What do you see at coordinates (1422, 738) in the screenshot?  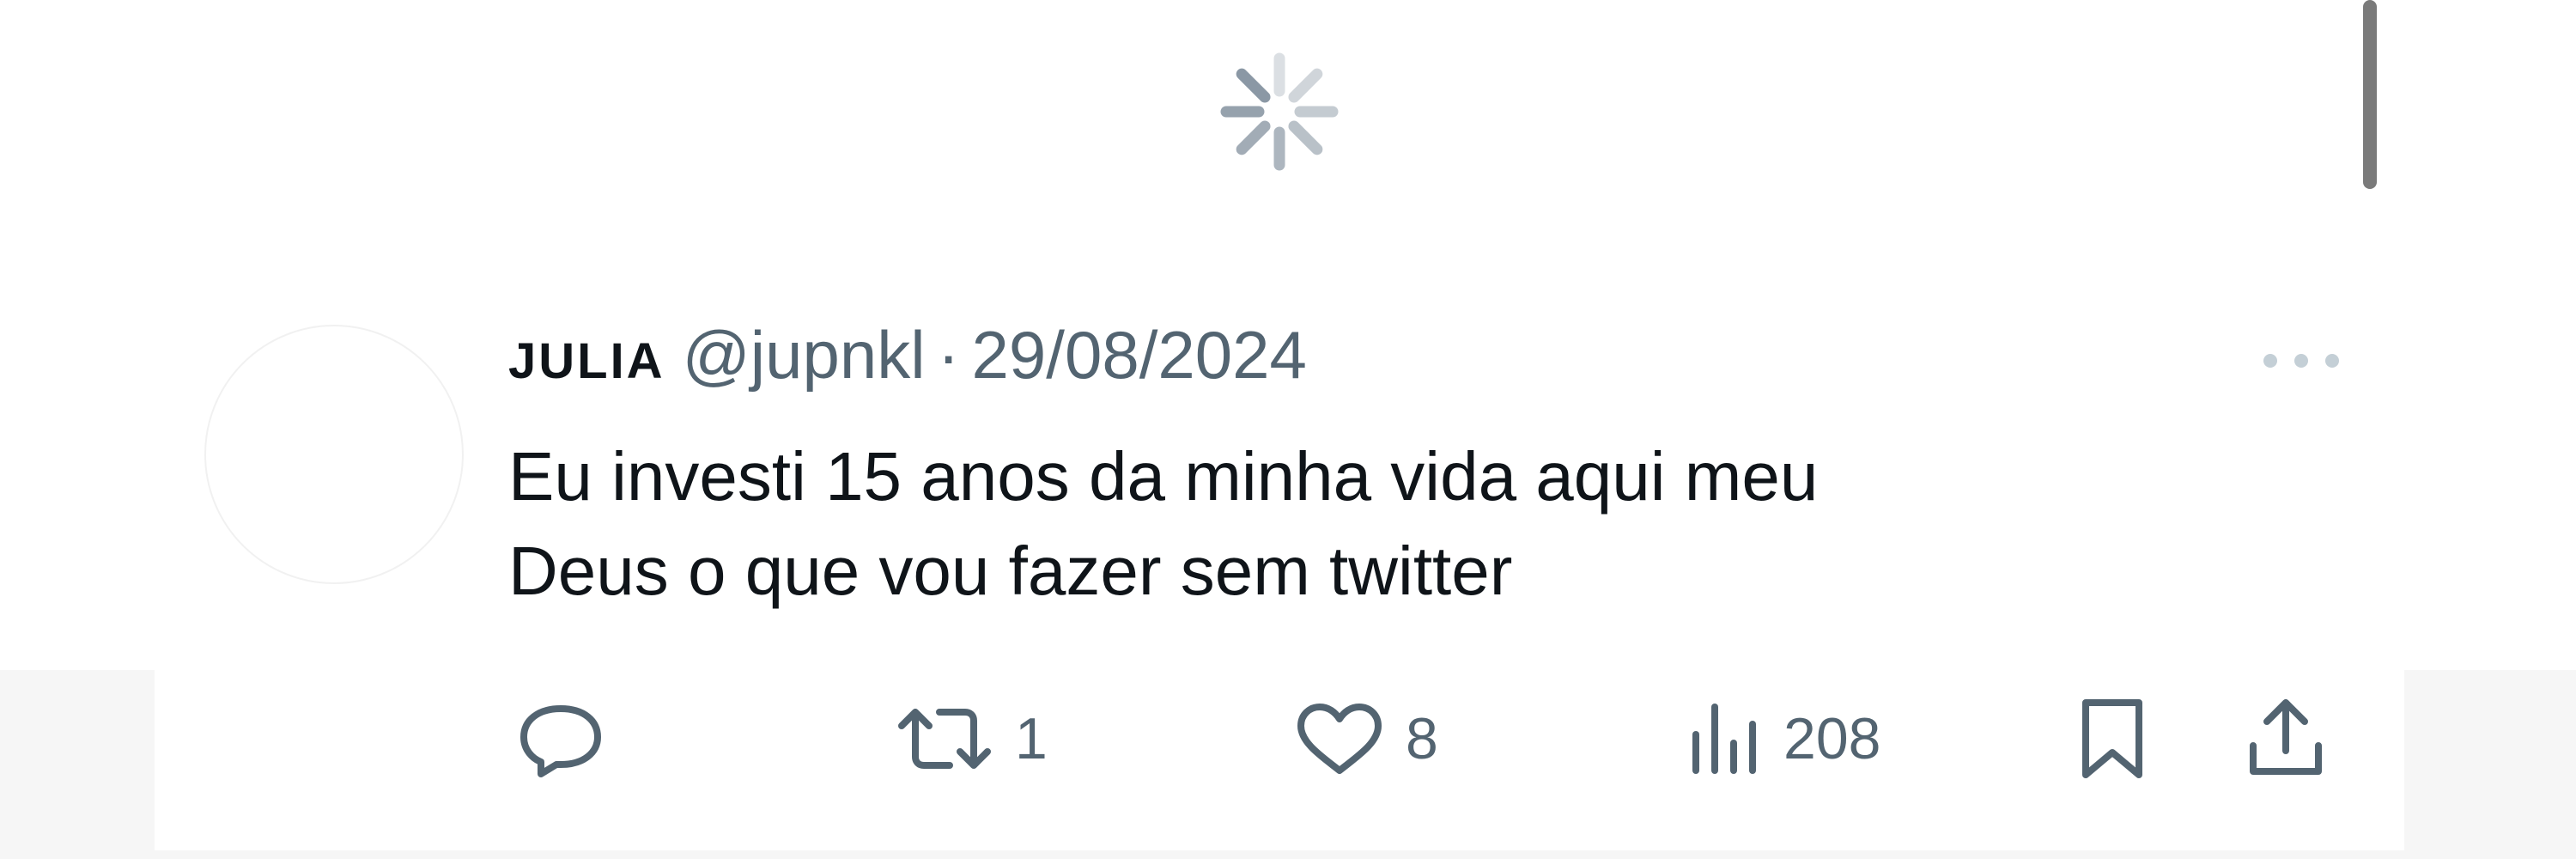 I see `like-count: 8` at bounding box center [1422, 738].